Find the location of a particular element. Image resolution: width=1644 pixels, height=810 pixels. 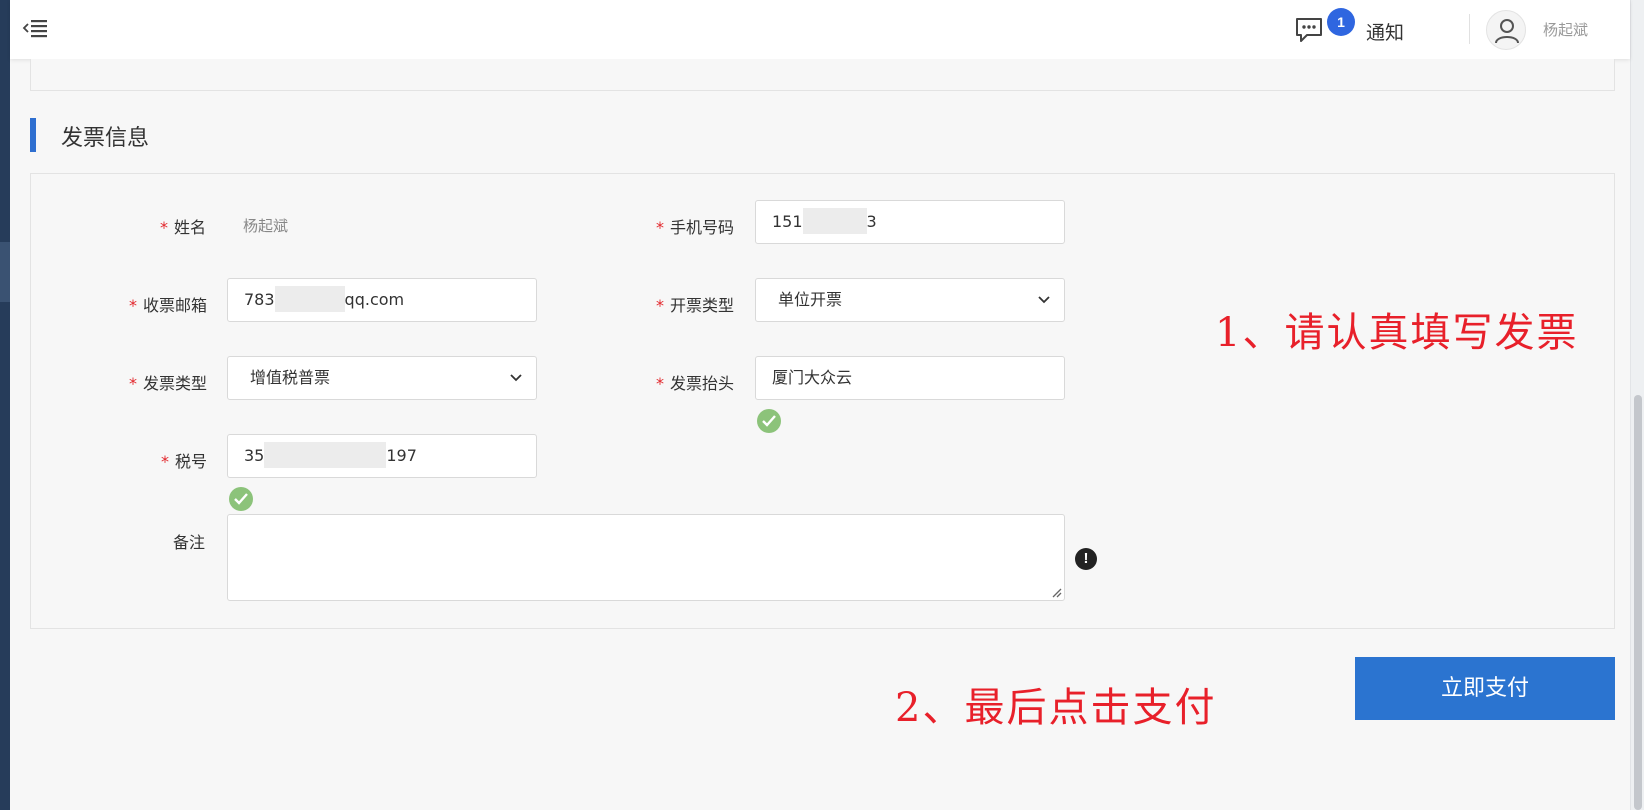

remark-label: 备注 is located at coordinates (189, 542).